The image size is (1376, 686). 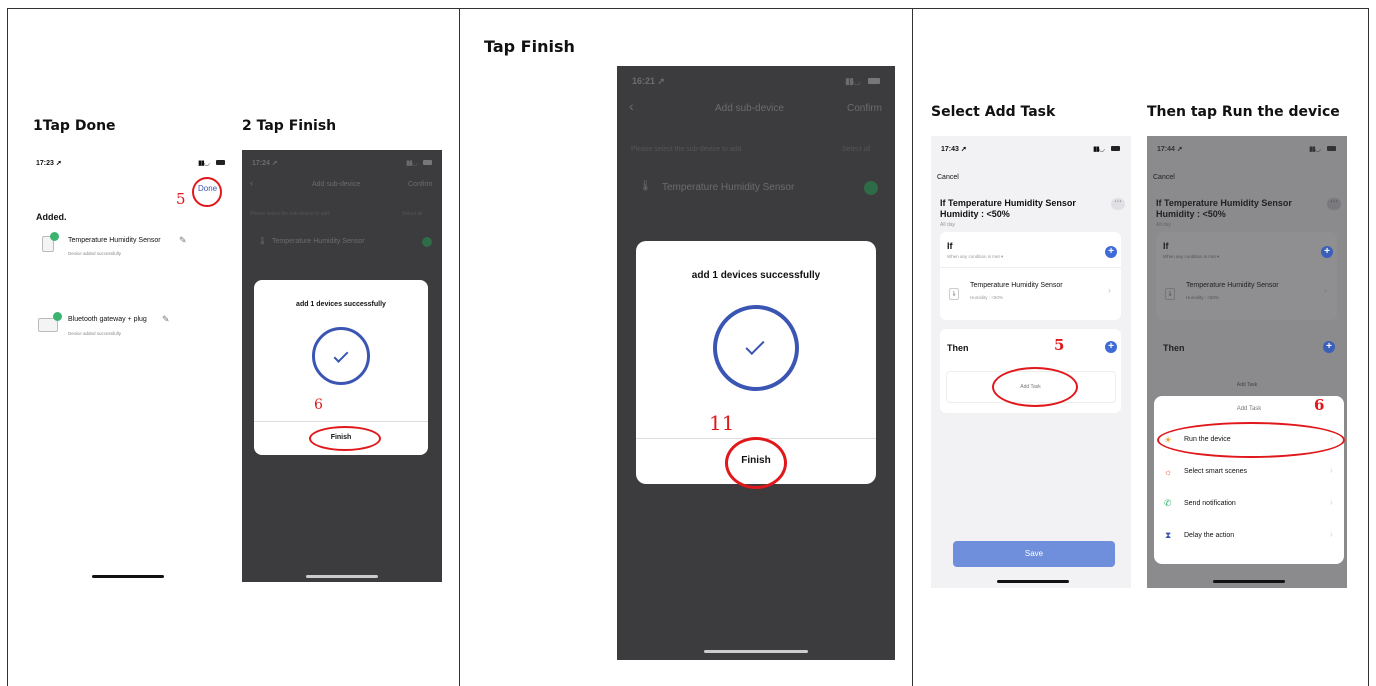 What do you see at coordinates (948, 225) in the screenshot?
I see `schedule-text: All day` at bounding box center [948, 225].